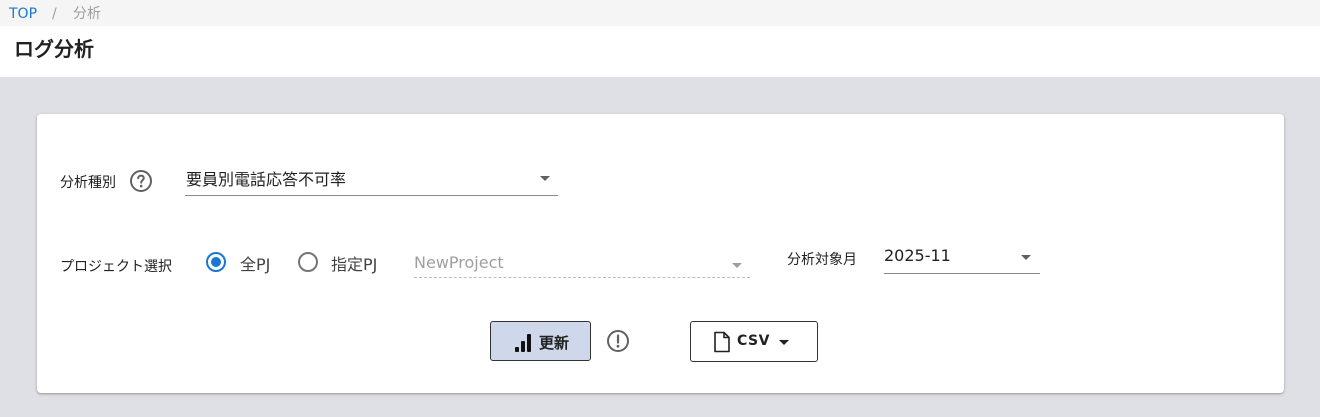 This screenshot has height=417, width=1320. I want to click on bar-chart-icon, so click(523, 343).